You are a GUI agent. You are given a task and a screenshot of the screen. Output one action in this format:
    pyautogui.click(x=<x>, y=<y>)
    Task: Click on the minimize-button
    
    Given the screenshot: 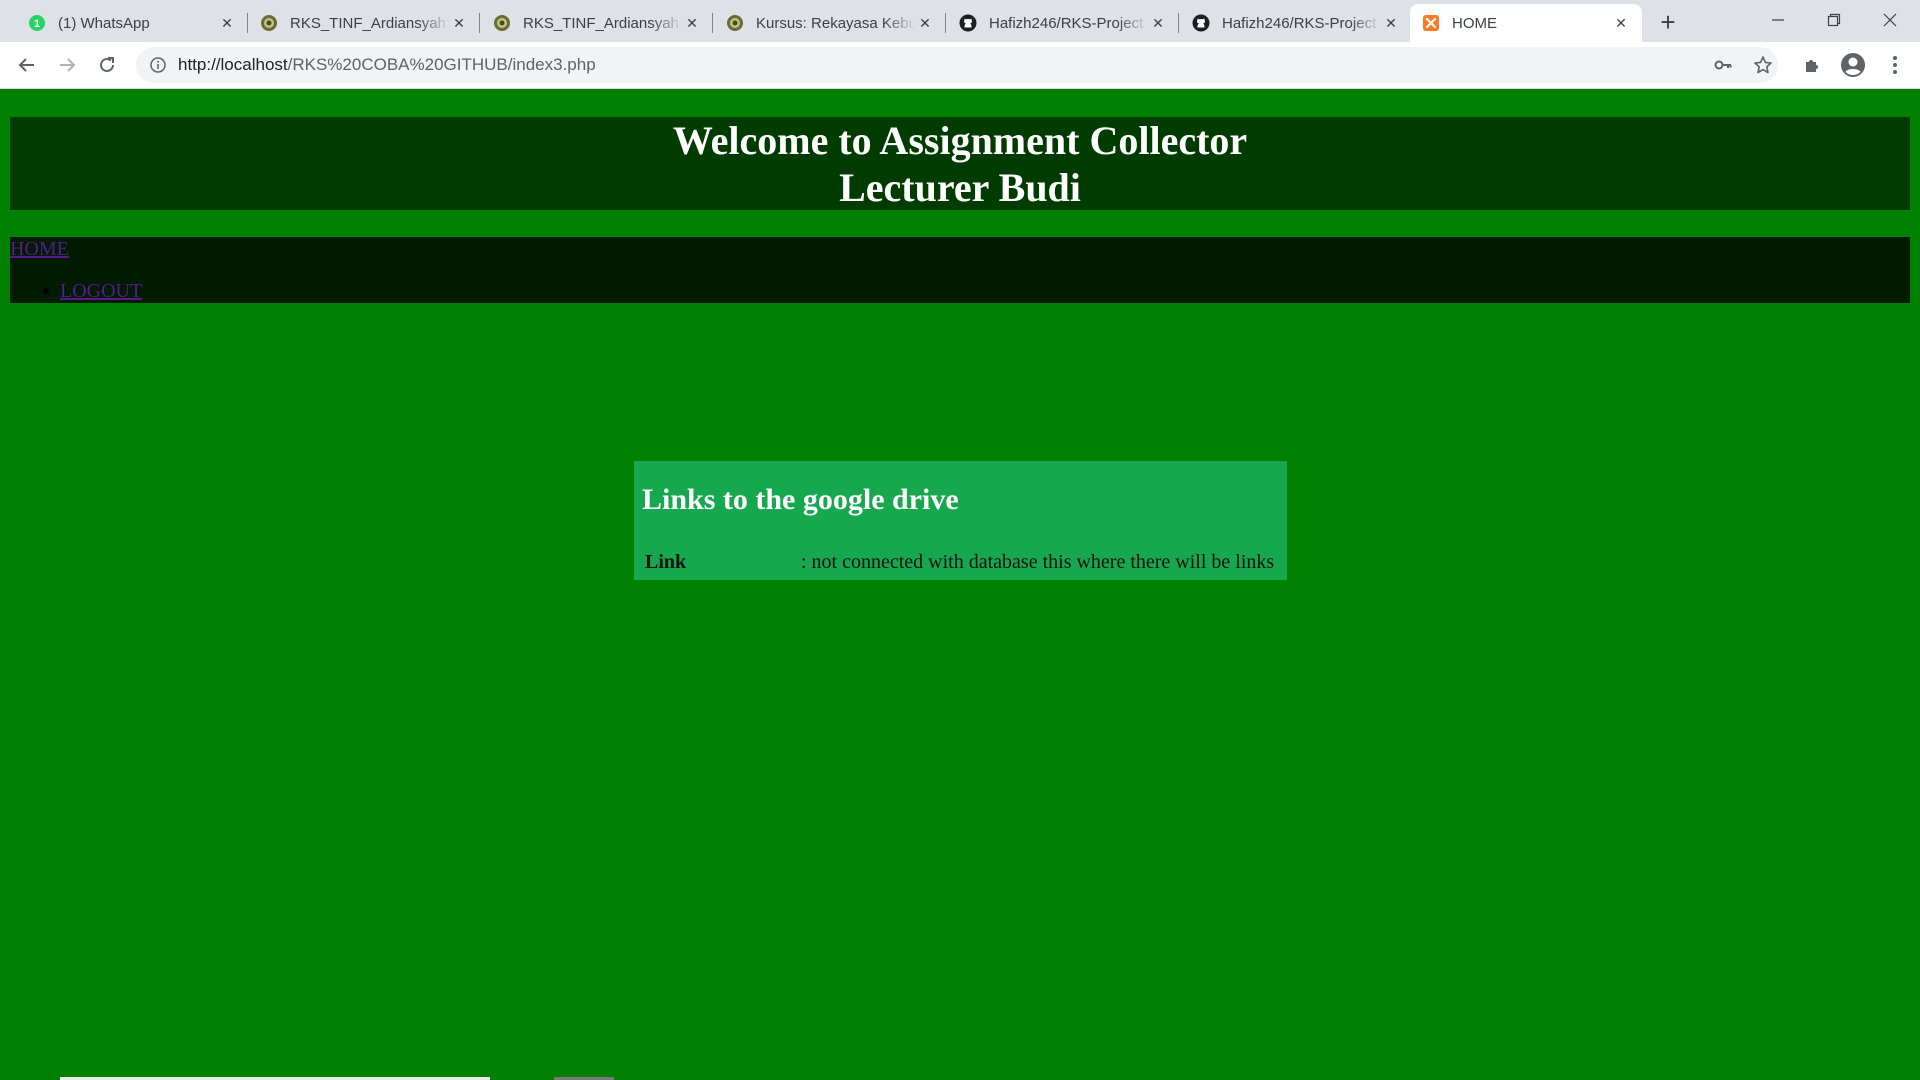 What is the action you would take?
    pyautogui.click(x=1778, y=20)
    